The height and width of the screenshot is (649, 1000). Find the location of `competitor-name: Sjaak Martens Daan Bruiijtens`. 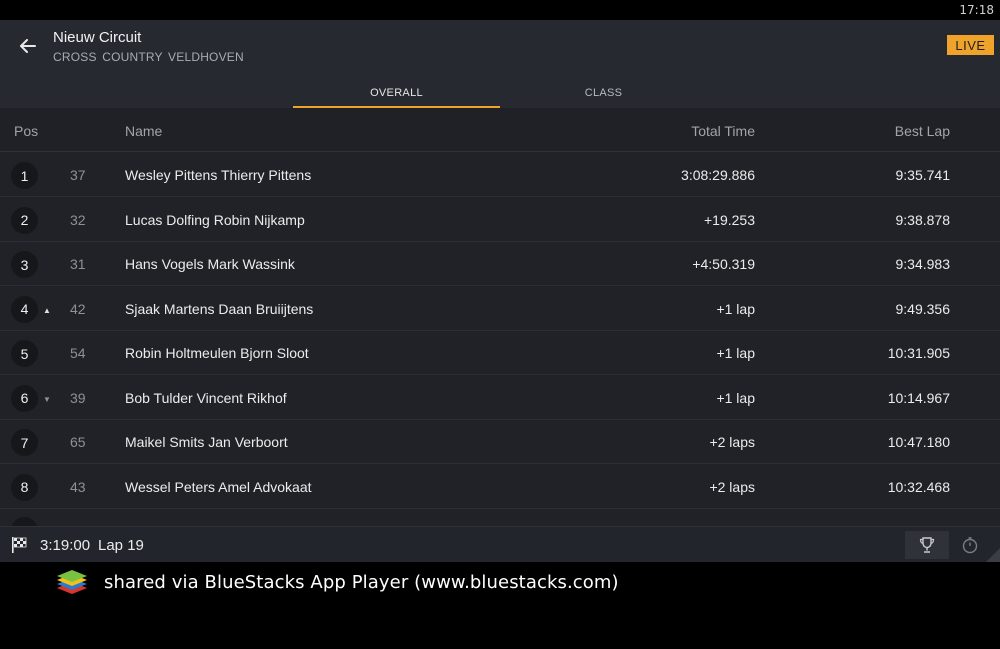

competitor-name: Sjaak Martens Daan Bruiijtens is located at coordinates (219, 308).